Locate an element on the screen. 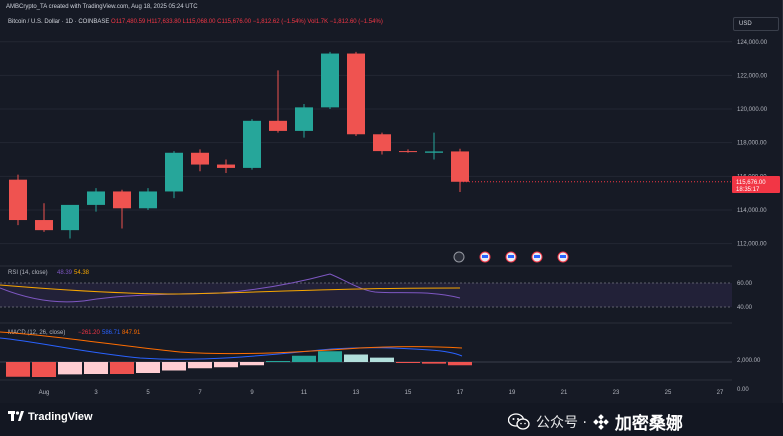 The height and width of the screenshot is (436, 783). macd-hist-value: −261.20 is located at coordinates (89, 333).